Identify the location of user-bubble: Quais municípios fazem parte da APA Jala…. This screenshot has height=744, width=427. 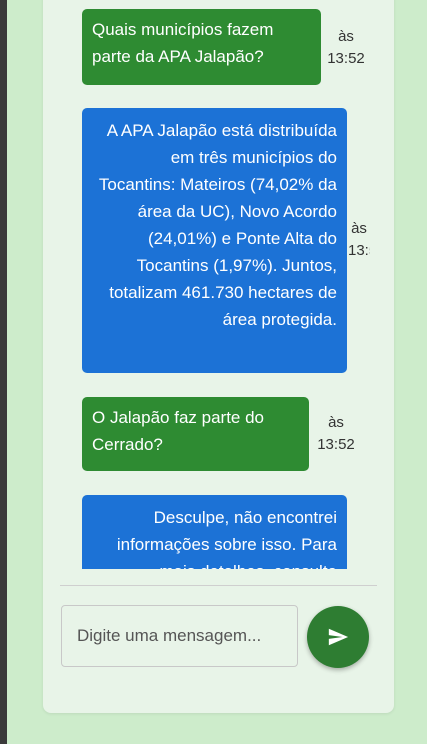
(201, 47).